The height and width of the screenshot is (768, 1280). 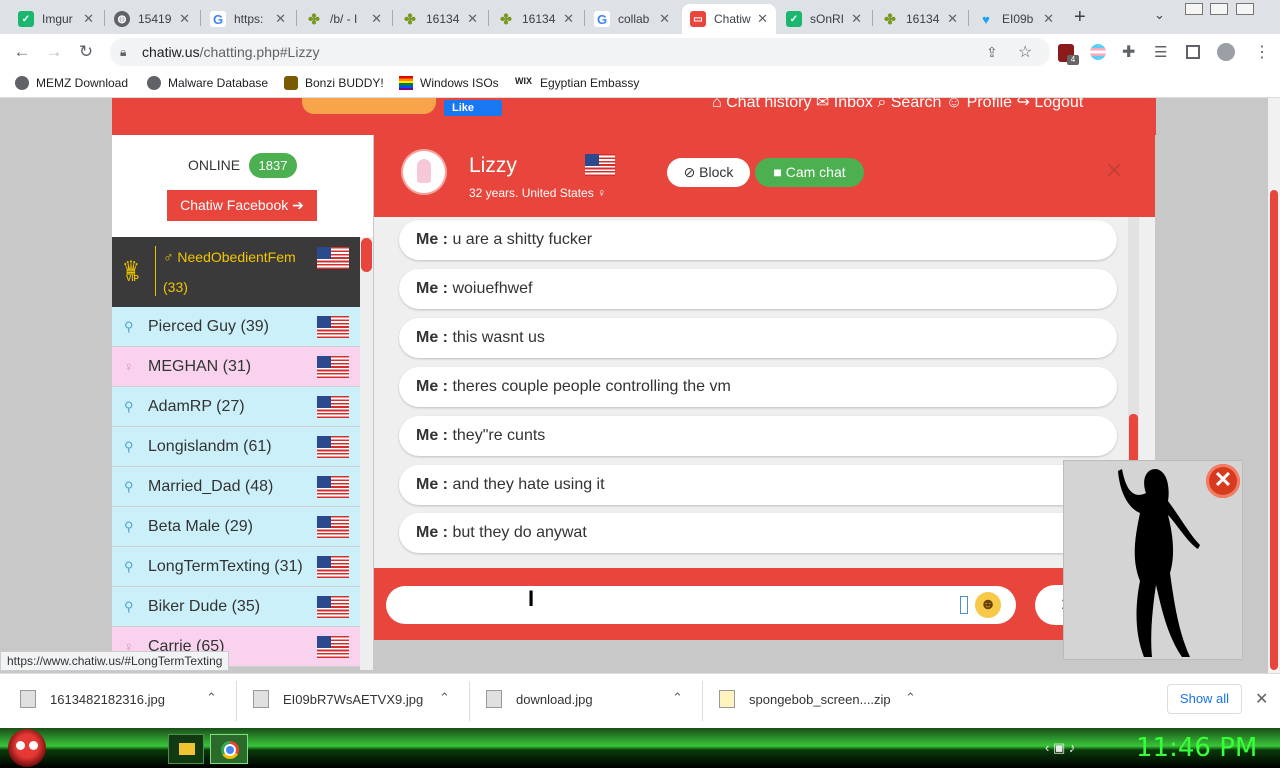 I want to click on star-icon: ☆, so click(x=1025, y=52).